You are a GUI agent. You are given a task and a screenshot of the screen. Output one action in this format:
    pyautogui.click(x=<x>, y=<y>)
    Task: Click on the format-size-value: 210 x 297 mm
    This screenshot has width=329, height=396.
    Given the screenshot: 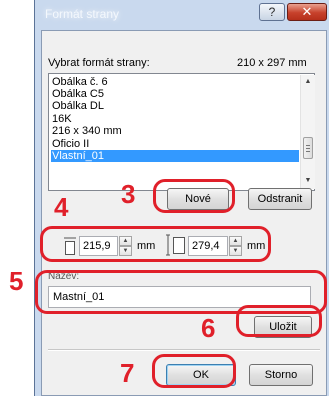 What is the action you would take?
    pyautogui.click(x=272, y=63)
    